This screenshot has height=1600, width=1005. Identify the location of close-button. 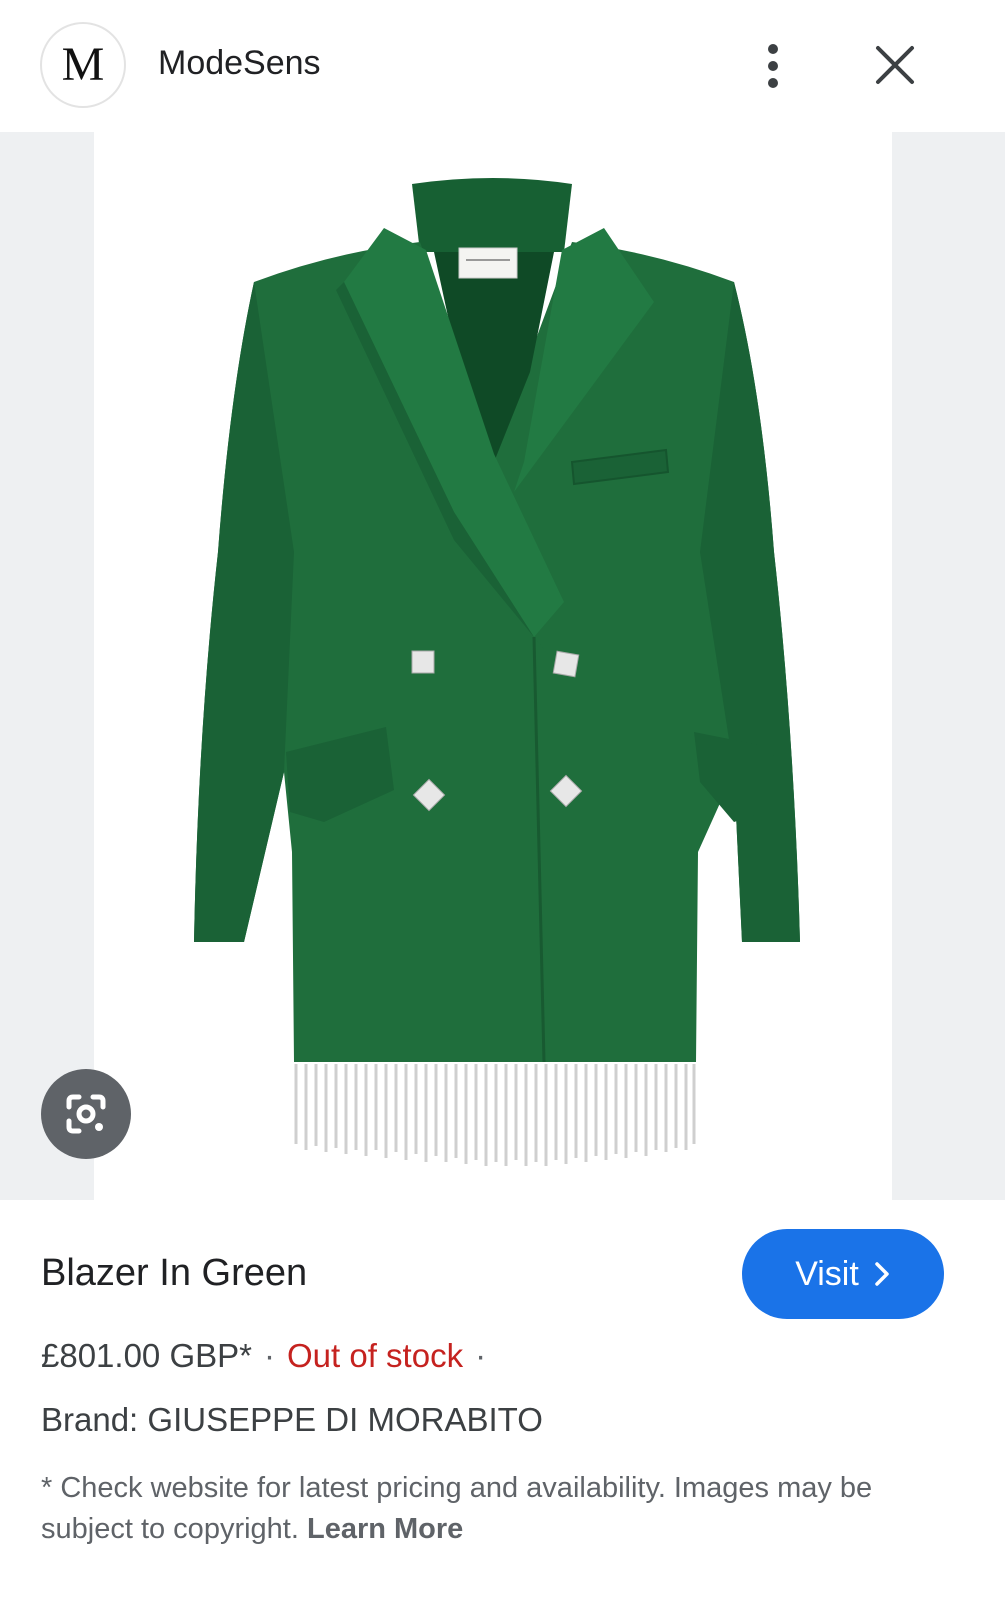
(895, 65).